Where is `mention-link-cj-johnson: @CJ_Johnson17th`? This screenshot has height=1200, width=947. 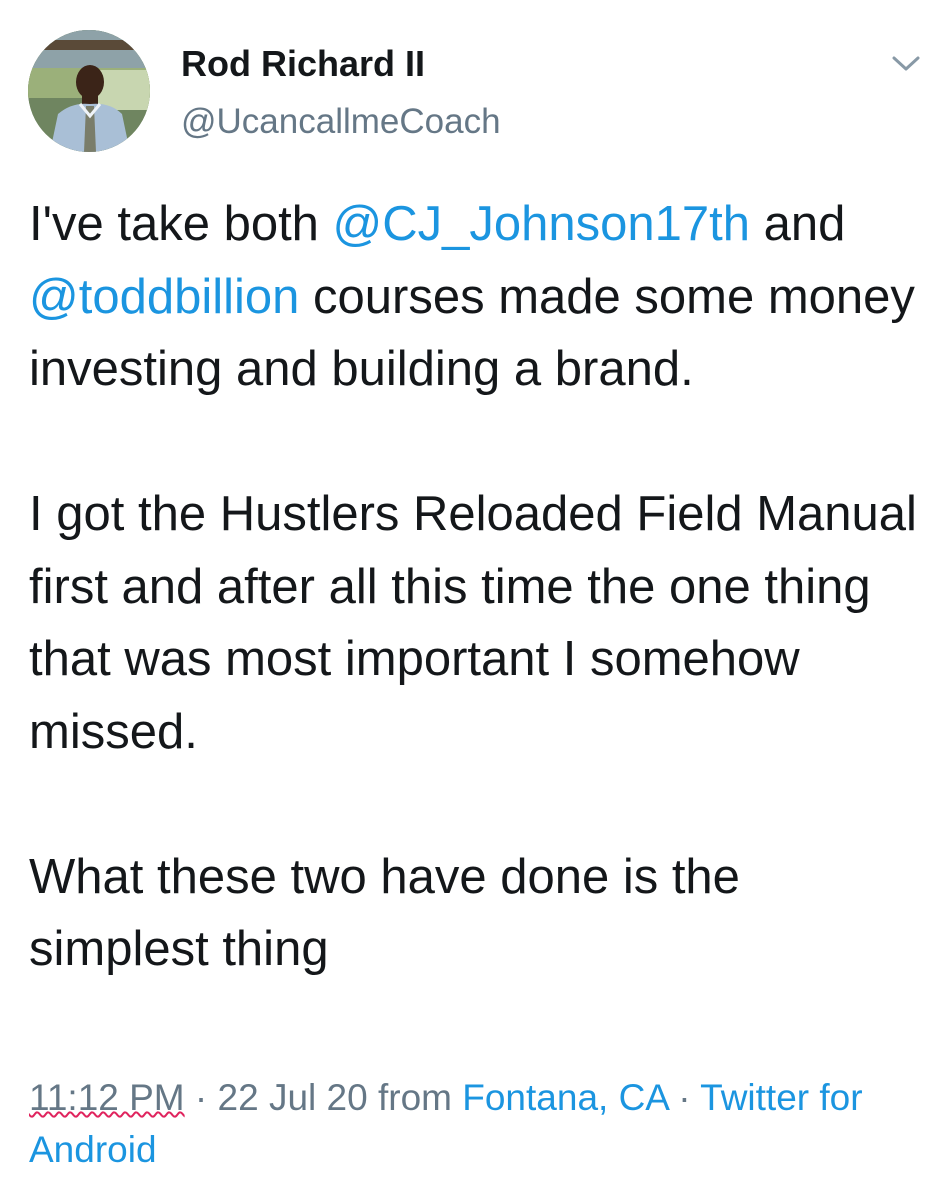 mention-link-cj-johnson: @CJ_Johnson17th is located at coordinates (542, 224).